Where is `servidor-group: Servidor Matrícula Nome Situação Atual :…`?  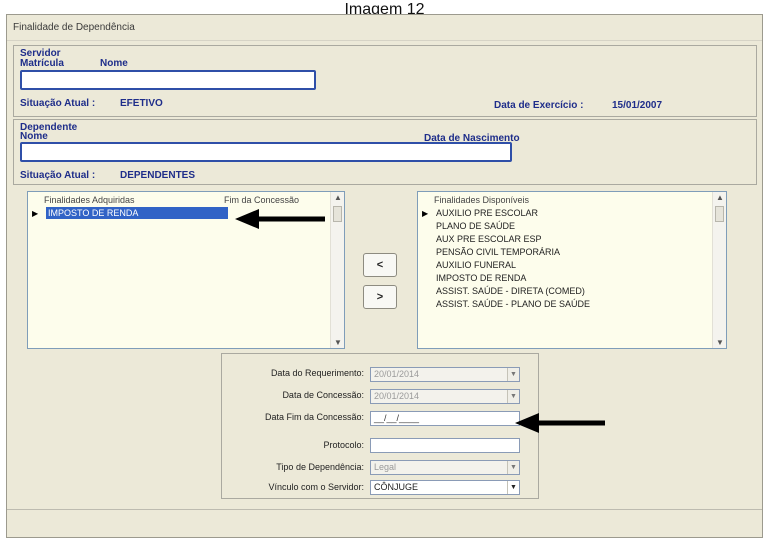
servidor-group: Servidor Matrícula Nome Situação Atual :… is located at coordinates (385, 81).